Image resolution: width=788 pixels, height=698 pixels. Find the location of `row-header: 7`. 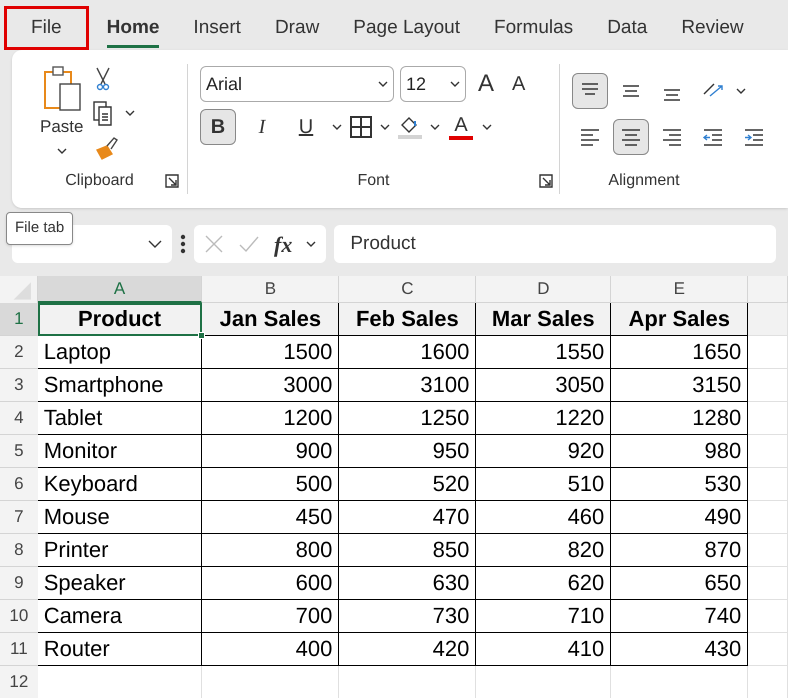

row-header: 7 is located at coordinates (19, 517).